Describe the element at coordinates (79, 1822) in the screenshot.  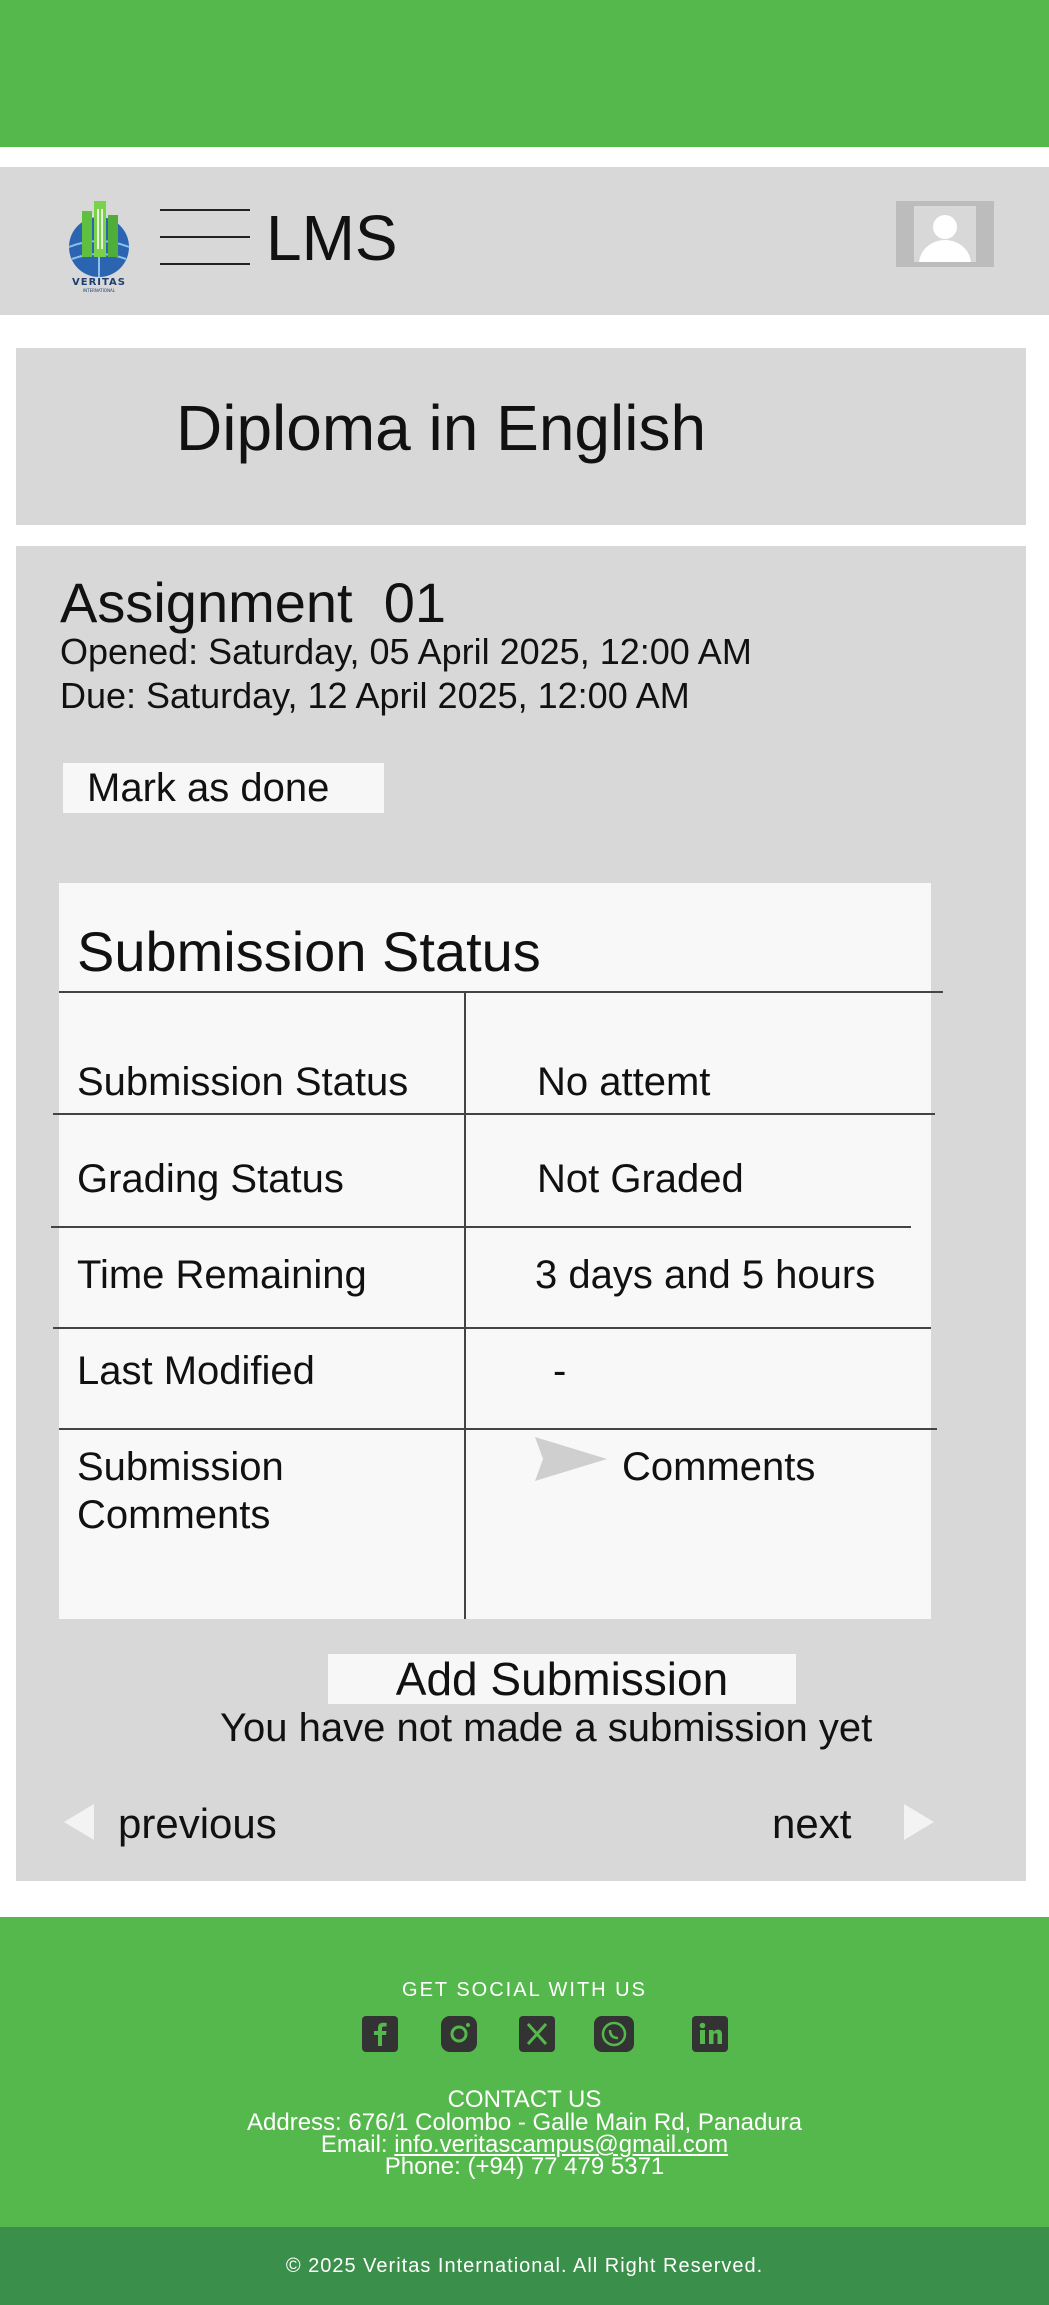
I see `arrow-left-icon` at that location.